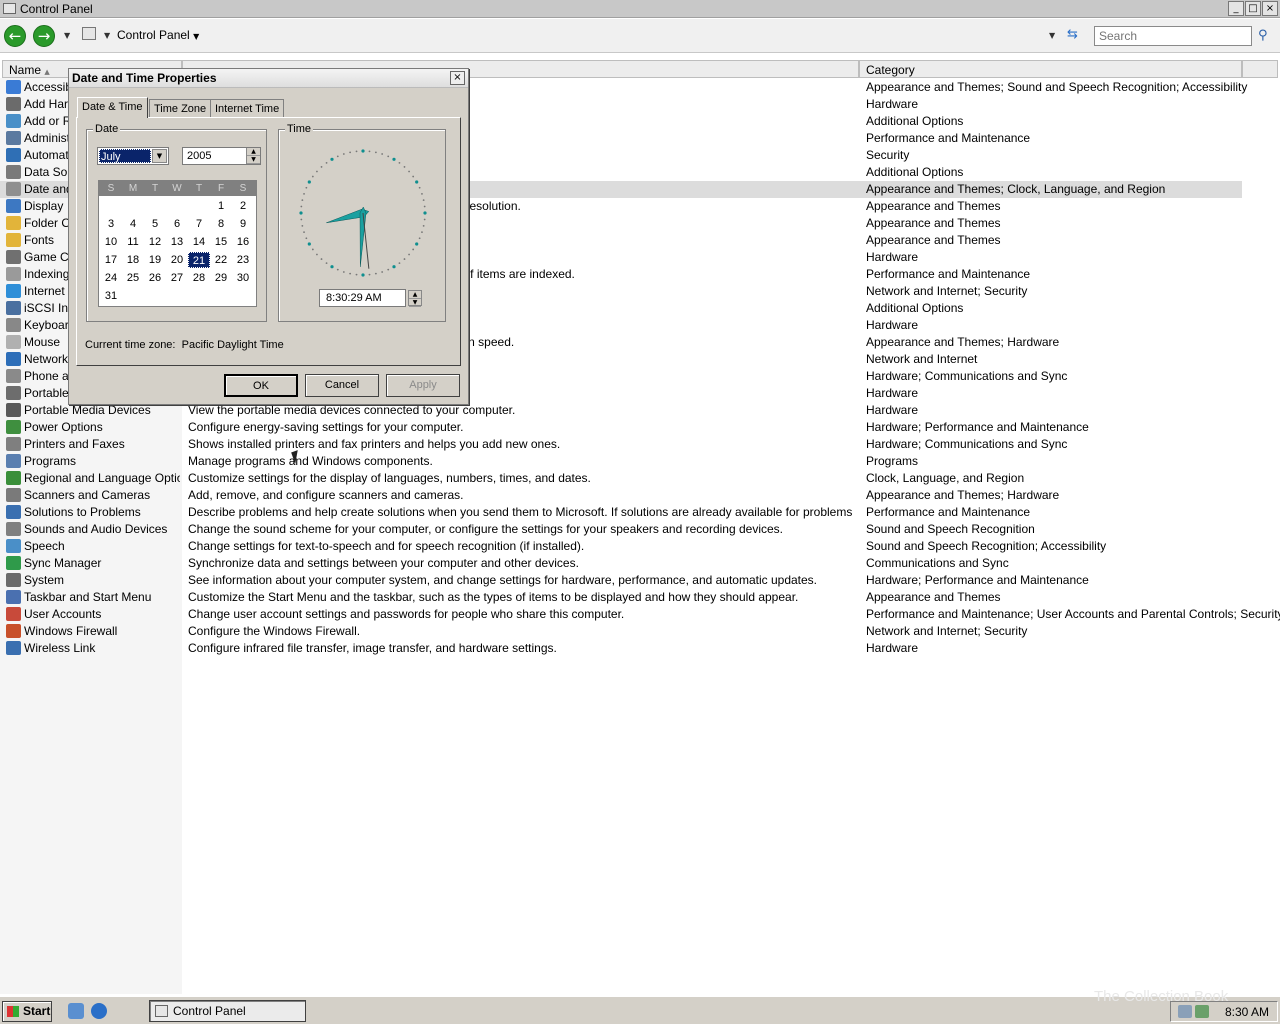  I want to click on calendar-day-selected: 21, so click(199, 260).